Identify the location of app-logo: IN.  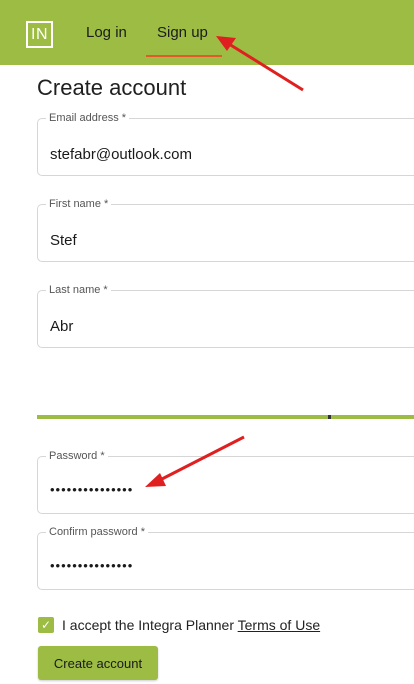
(39, 34).